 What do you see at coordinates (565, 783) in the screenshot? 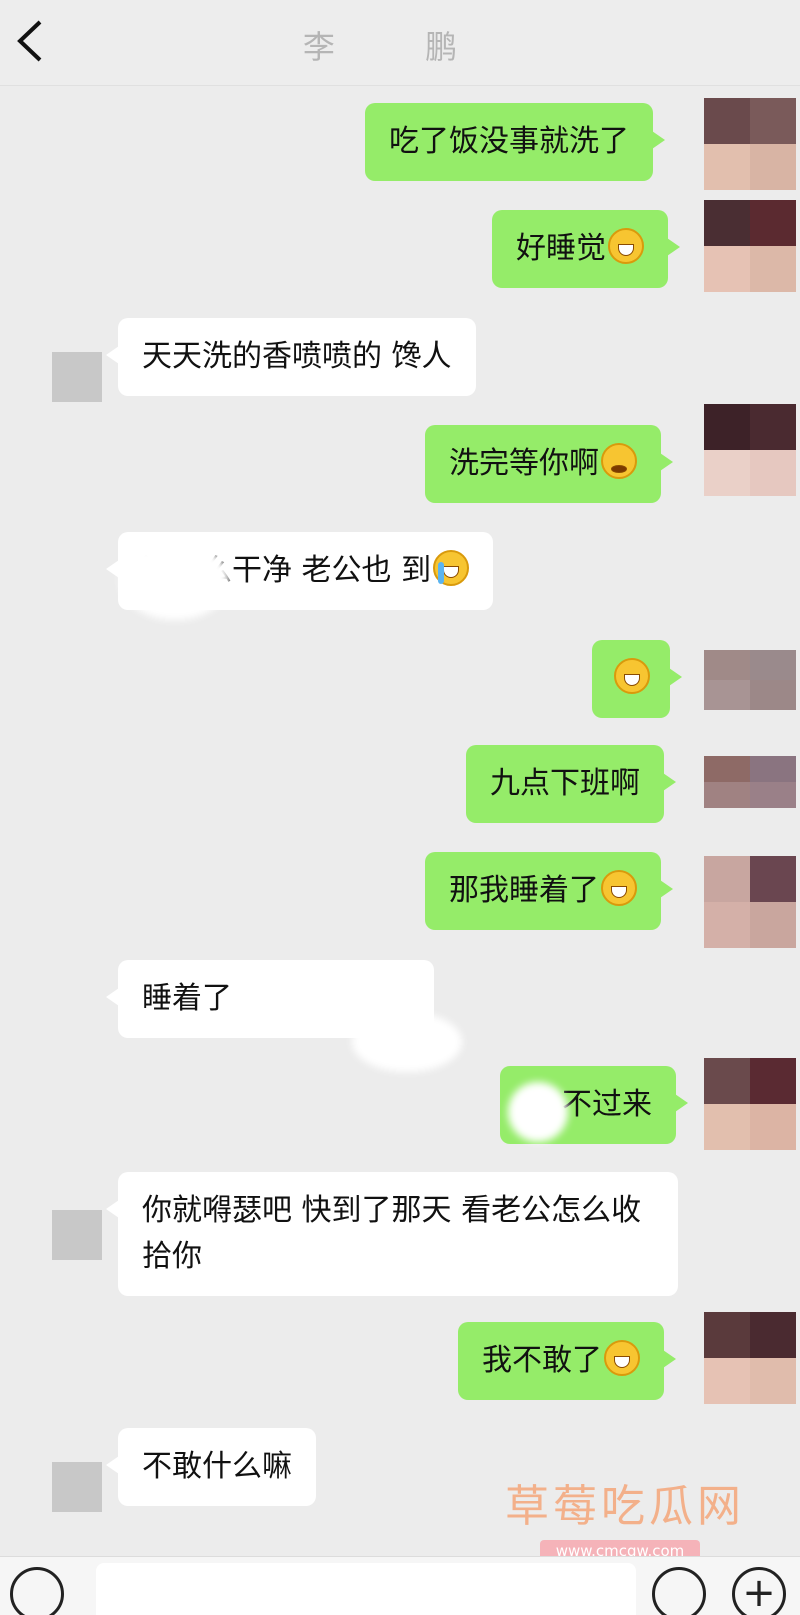
I see `message-text: 九点下班啊` at bounding box center [565, 783].